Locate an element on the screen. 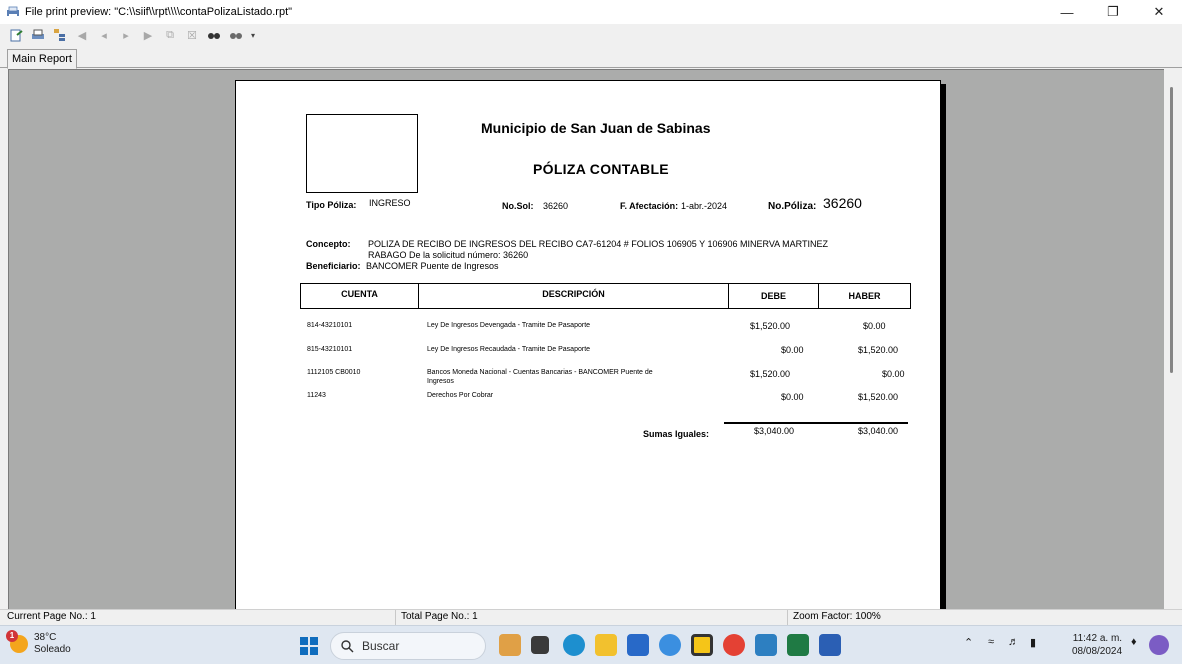 Image resolution: width=1182 pixels, height=664 pixels. toolbar: ◀ ◂ ▸ ▶ ⧉ ☒ ▾ is located at coordinates (591, 35).